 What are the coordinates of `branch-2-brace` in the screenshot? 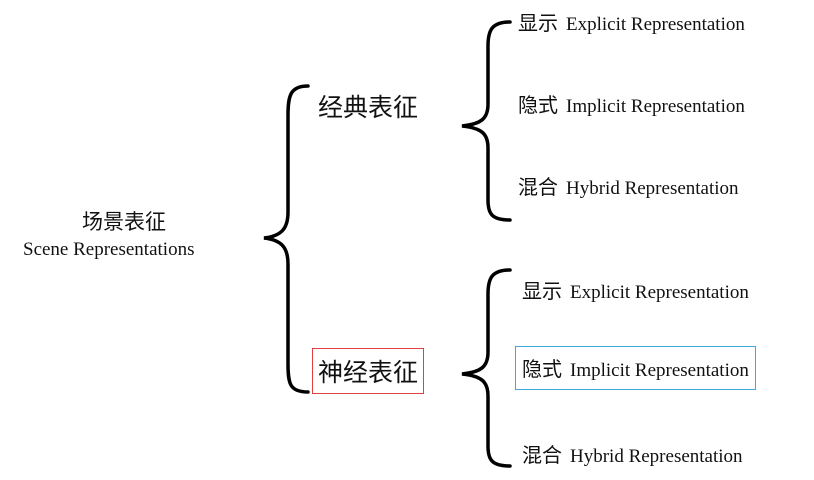 It's located at (486, 368).